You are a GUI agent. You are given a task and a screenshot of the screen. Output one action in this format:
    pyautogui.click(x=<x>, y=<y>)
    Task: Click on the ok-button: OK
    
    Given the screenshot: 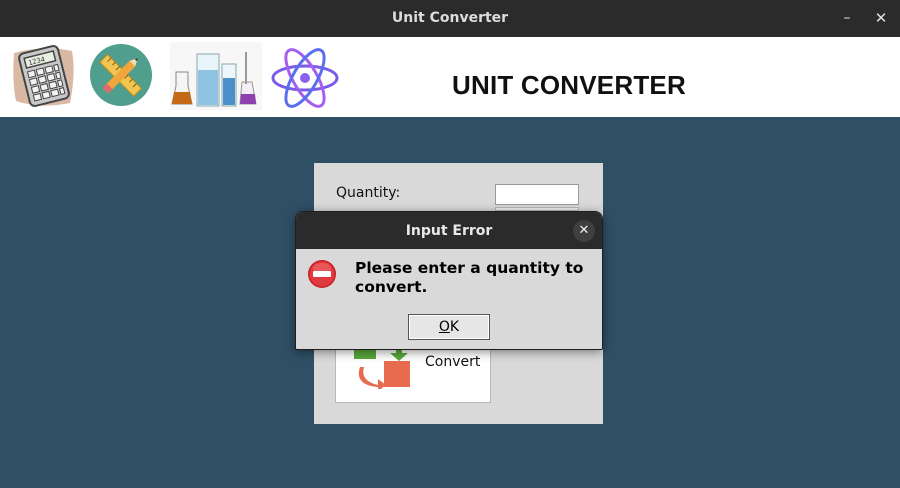 What is the action you would take?
    pyautogui.click(x=449, y=327)
    